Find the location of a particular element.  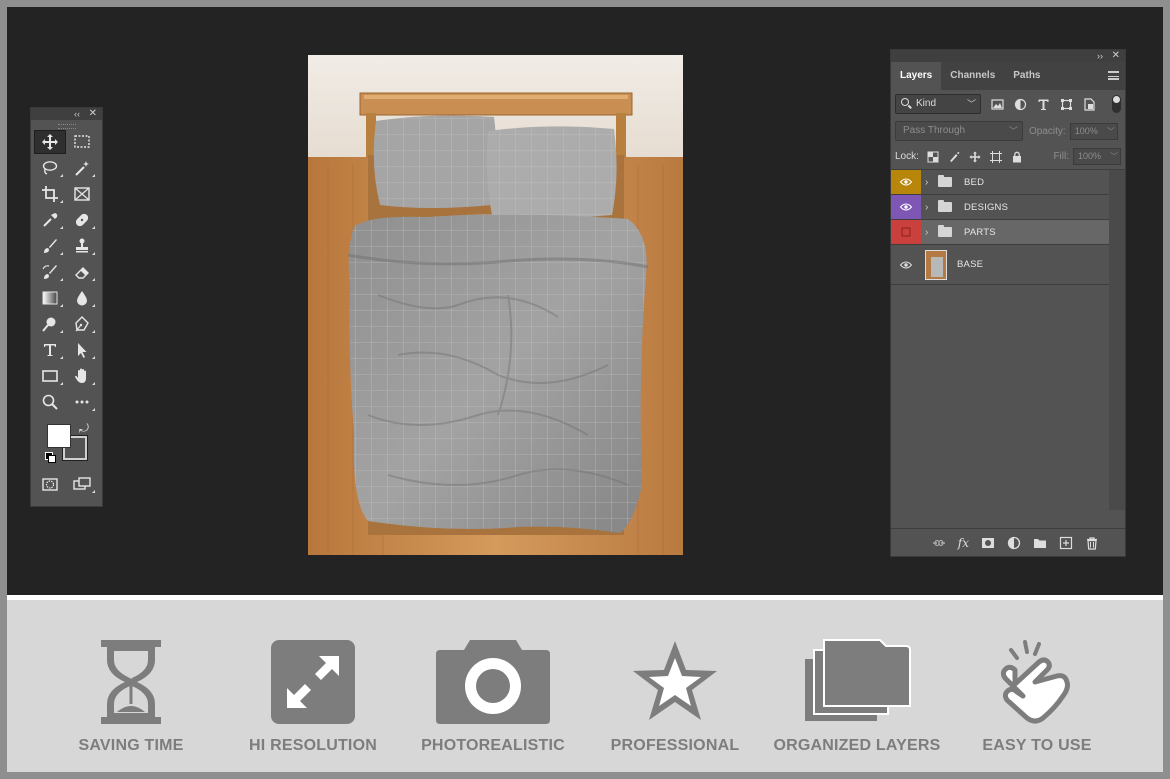

tools-panel-header: ‹‹ ✕ is located at coordinates (66, 114).